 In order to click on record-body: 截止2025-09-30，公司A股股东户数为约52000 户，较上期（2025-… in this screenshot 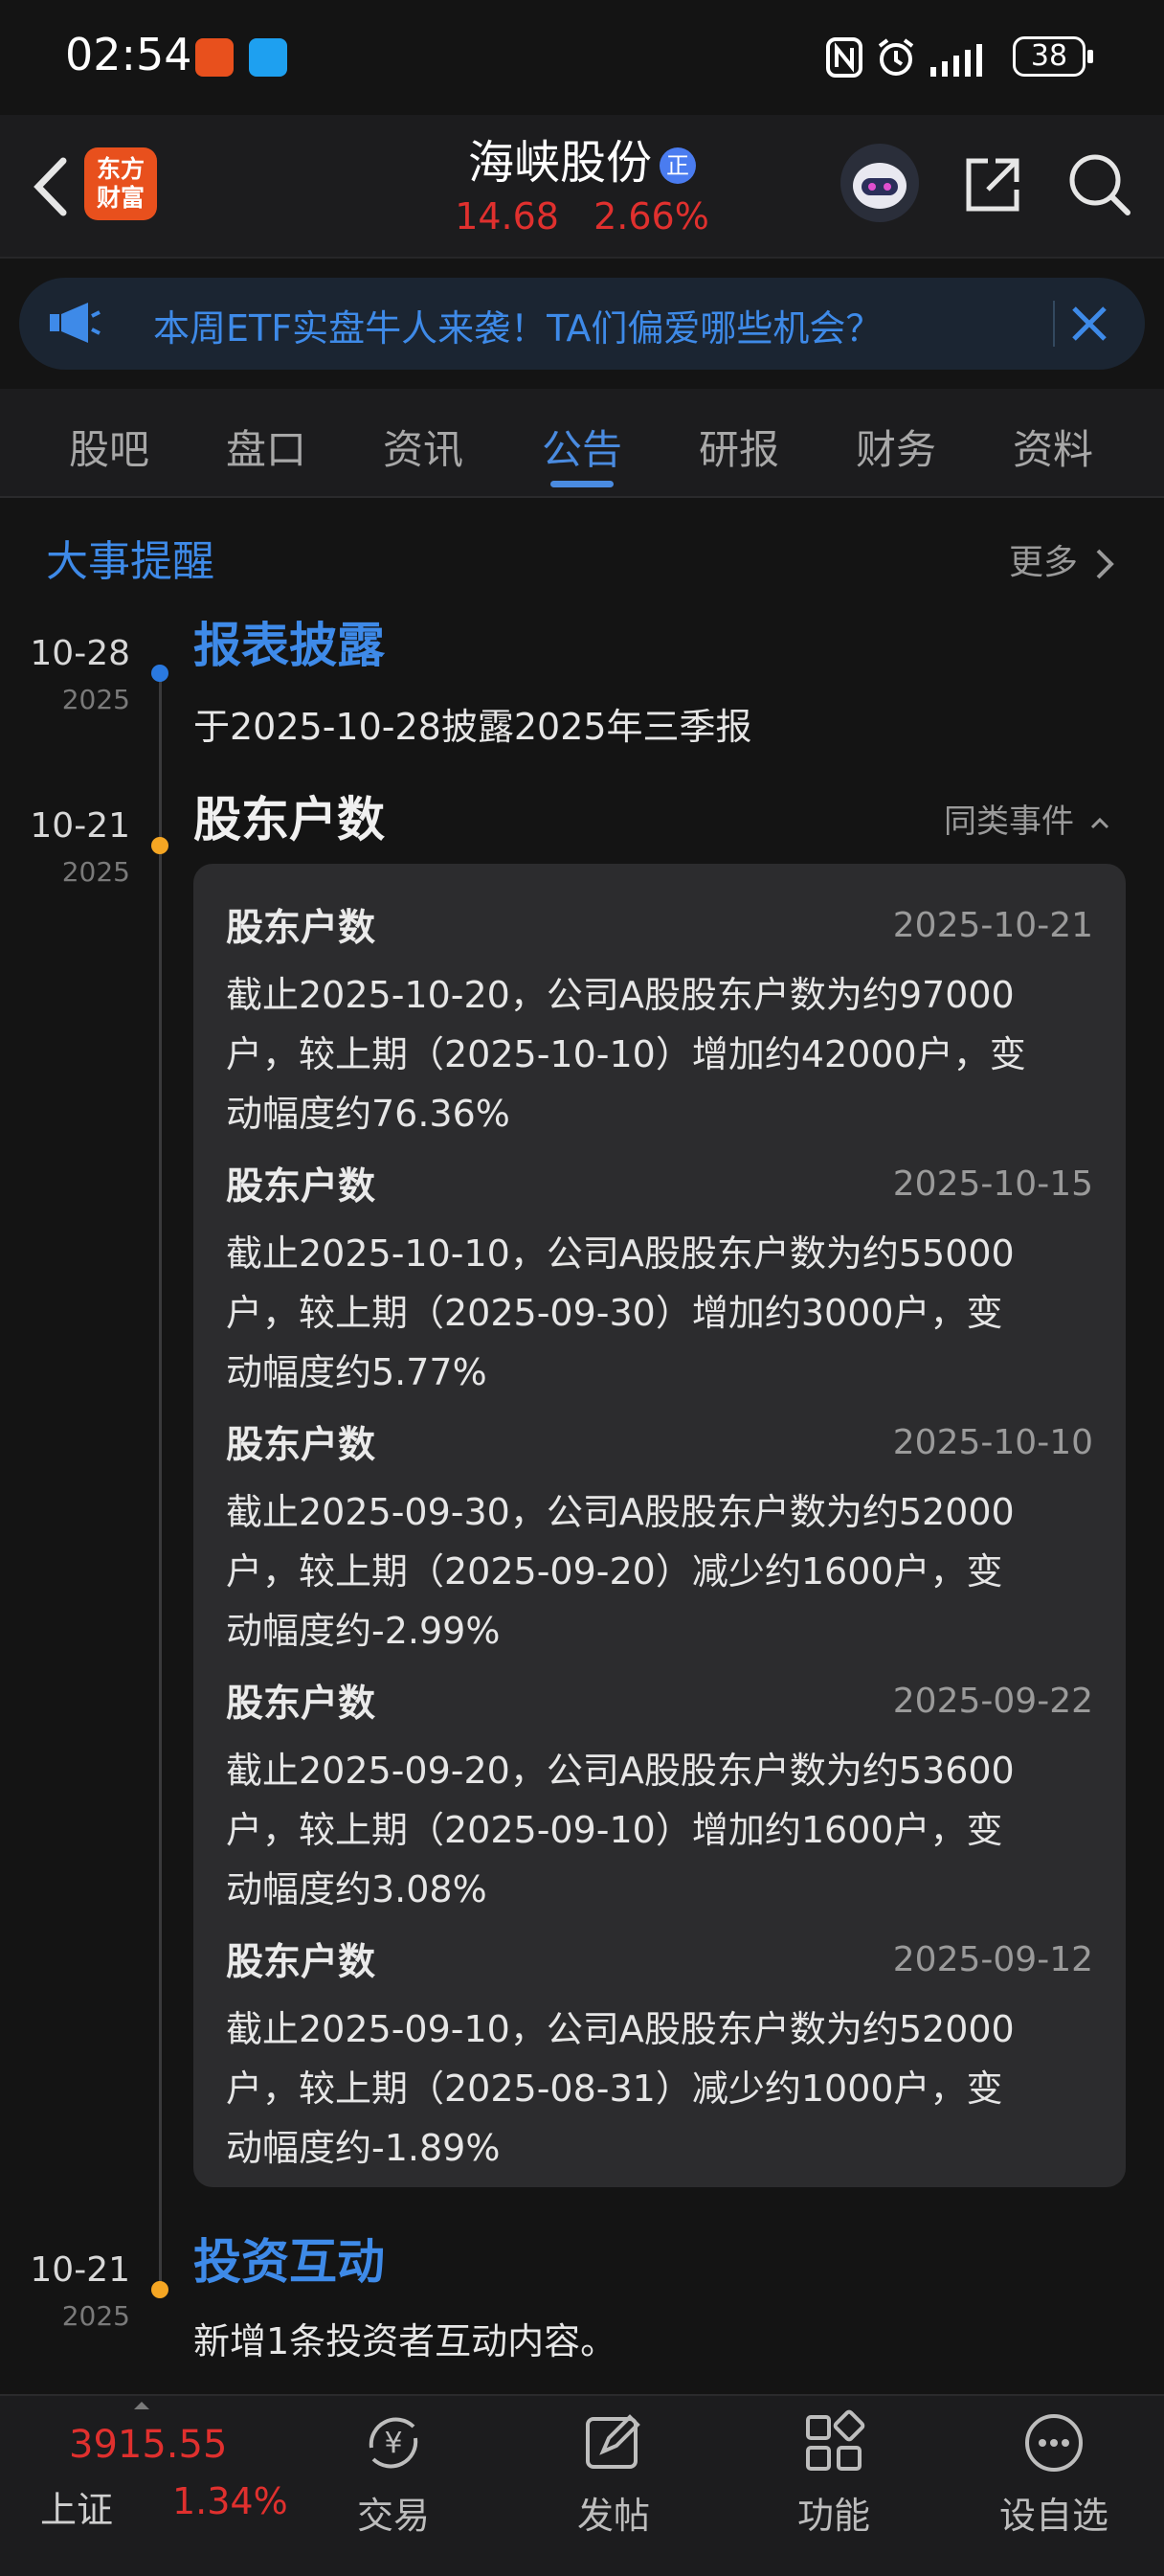, I will do `click(667, 1571)`.